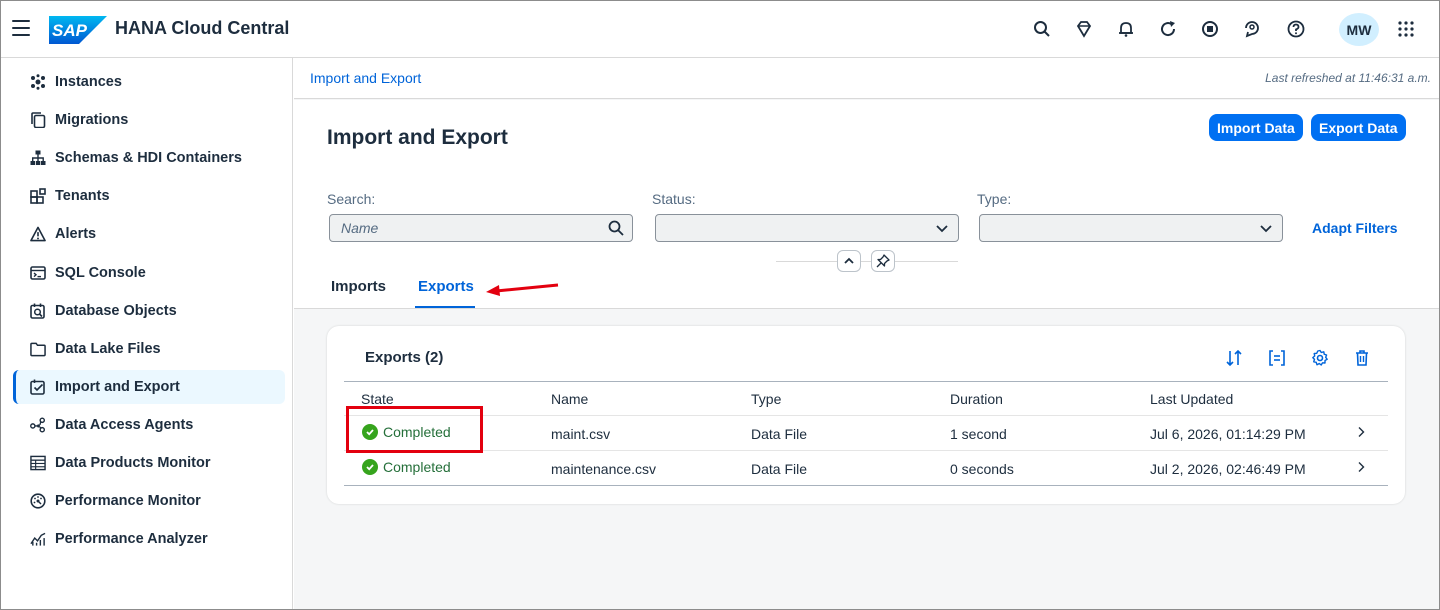 The image size is (1440, 610). Describe the element at coordinates (807, 228) in the screenshot. I see `status-select` at that location.